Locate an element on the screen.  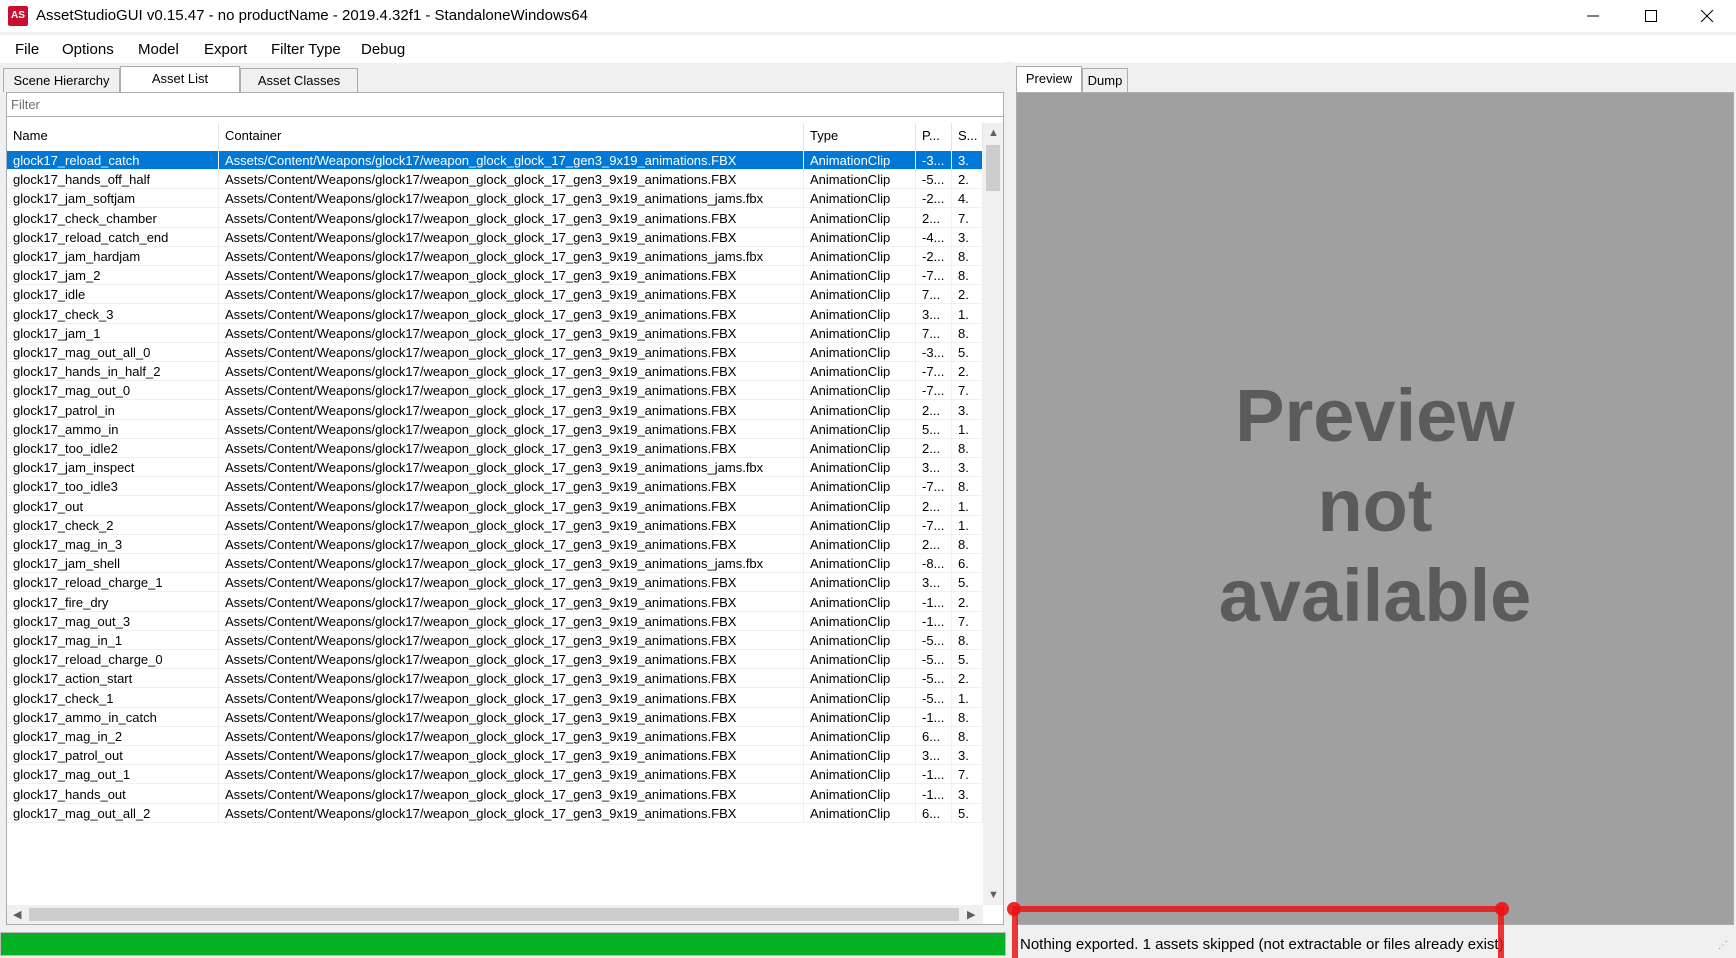
preview-message-line: Preview is located at coordinates (1375, 415).